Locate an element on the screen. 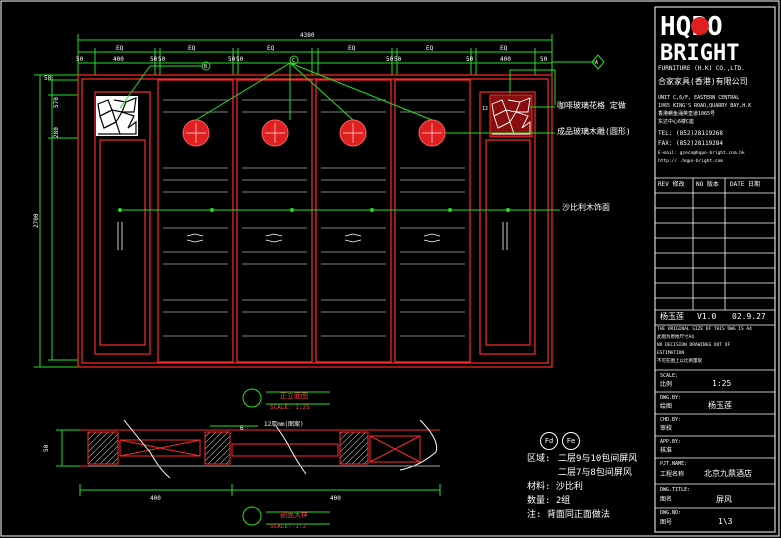 This screenshot has height=538, width=781. material: 材料: 沙比利 is located at coordinates (555, 487).